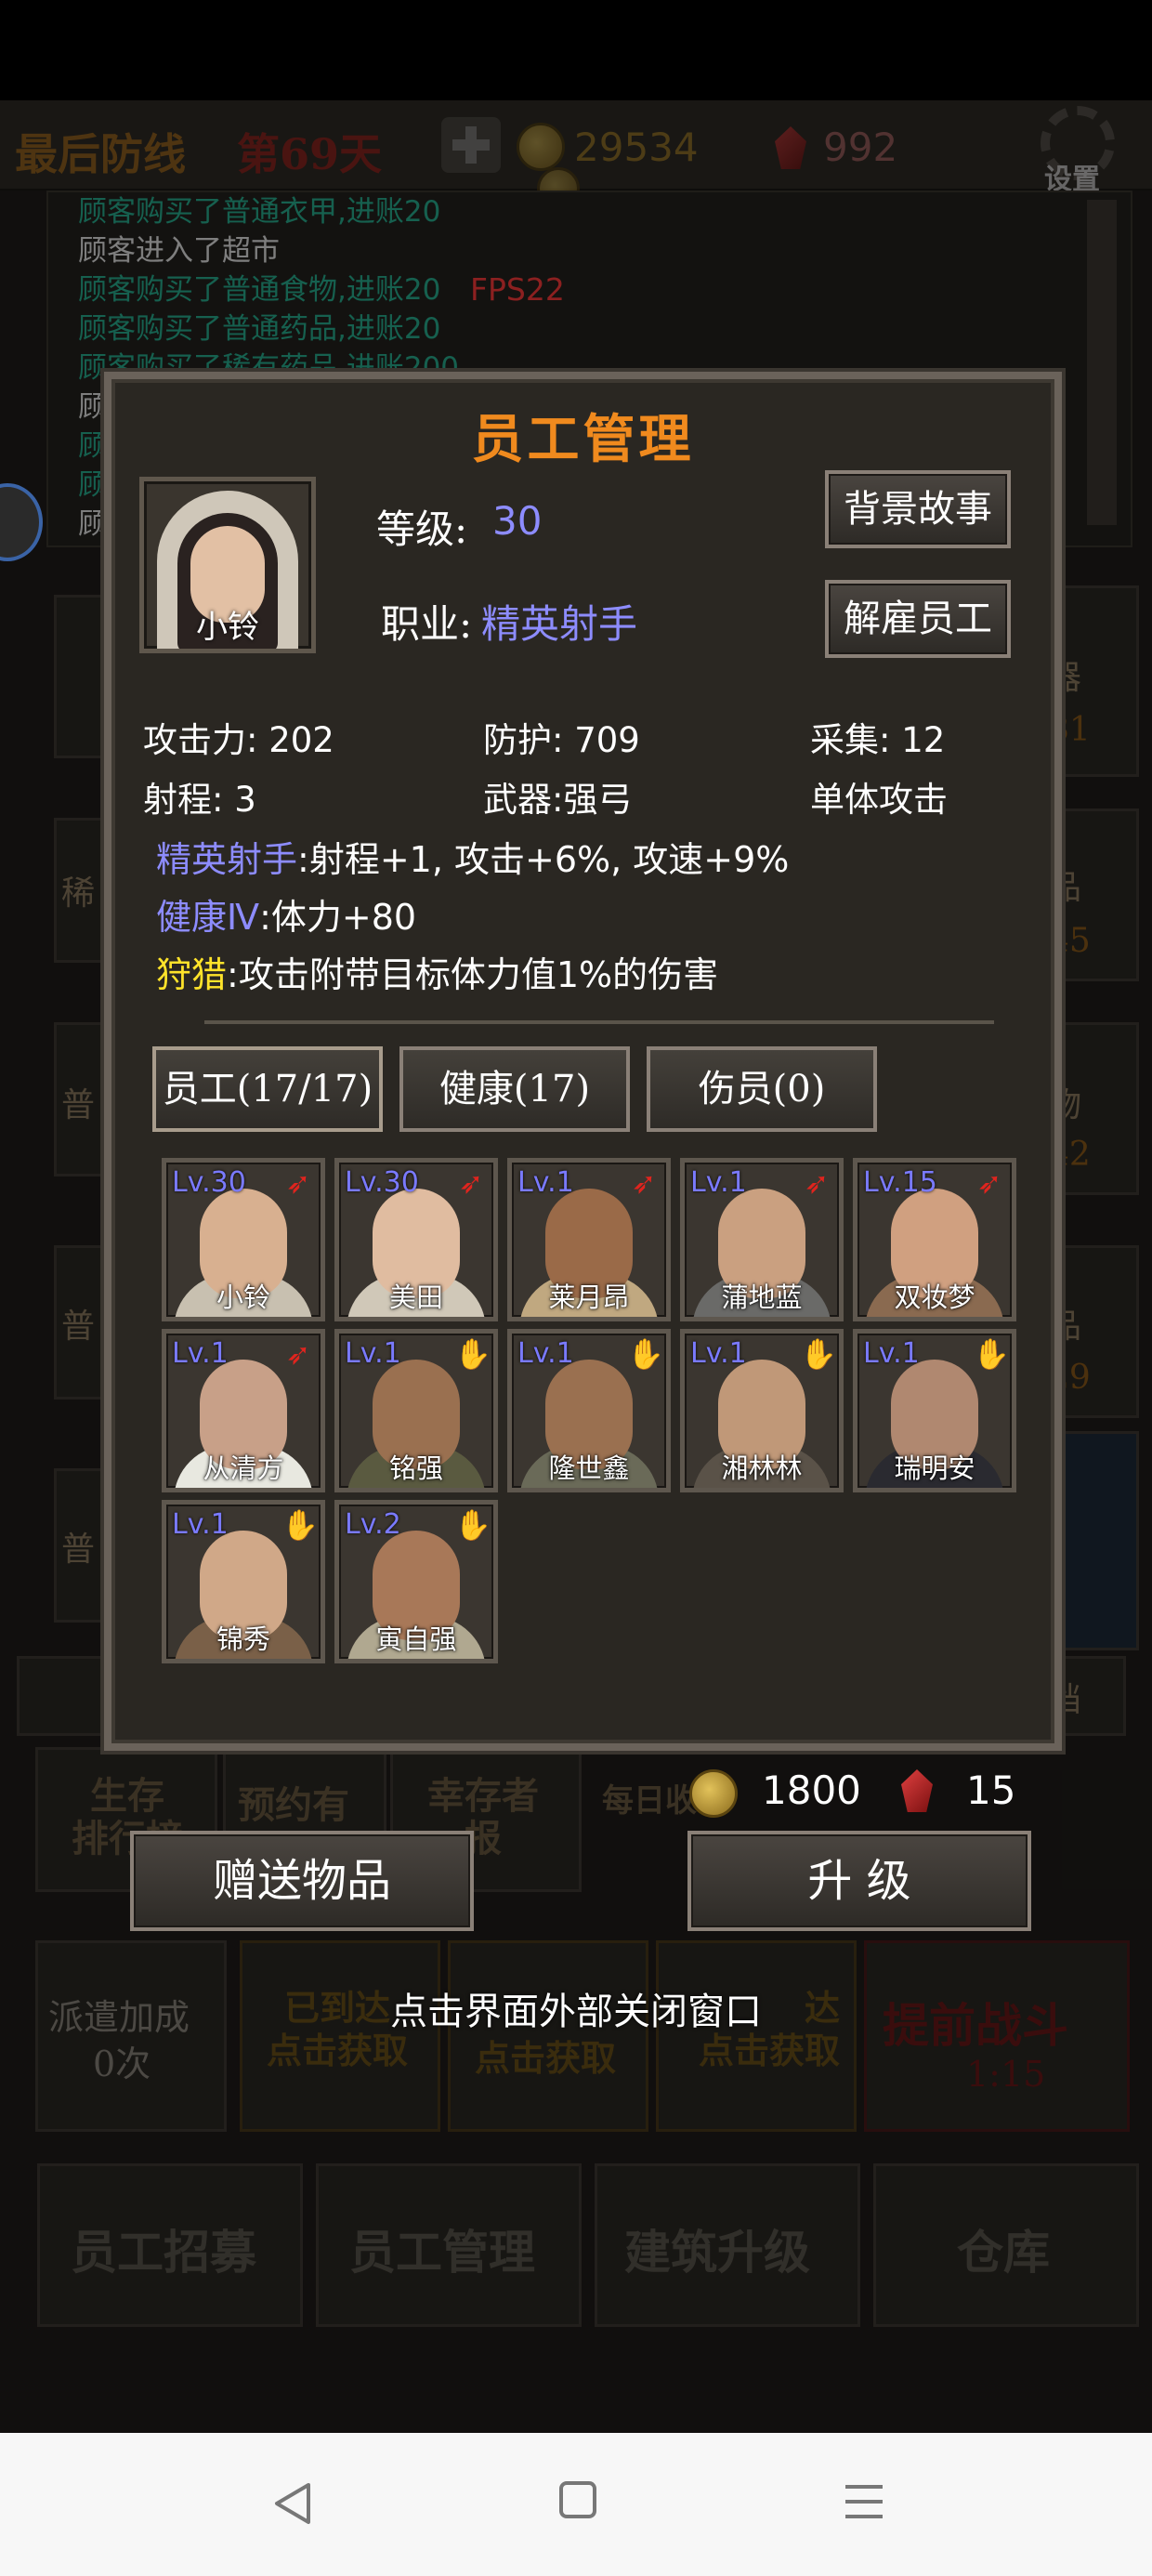 Image resolution: width=1152 pixels, height=2576 pixels. I want to click on staff-card: Lv.30 ➶ 小铃, so click(244, 1239).